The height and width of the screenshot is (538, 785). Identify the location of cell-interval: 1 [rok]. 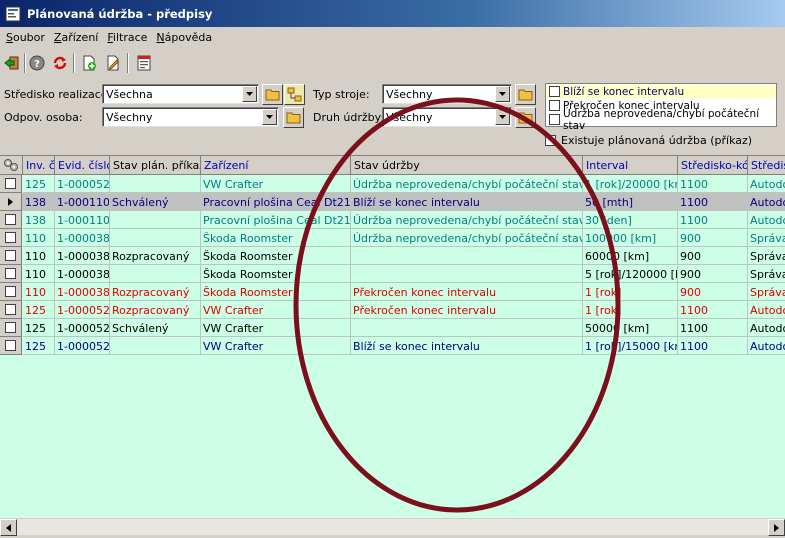
(630, 292).